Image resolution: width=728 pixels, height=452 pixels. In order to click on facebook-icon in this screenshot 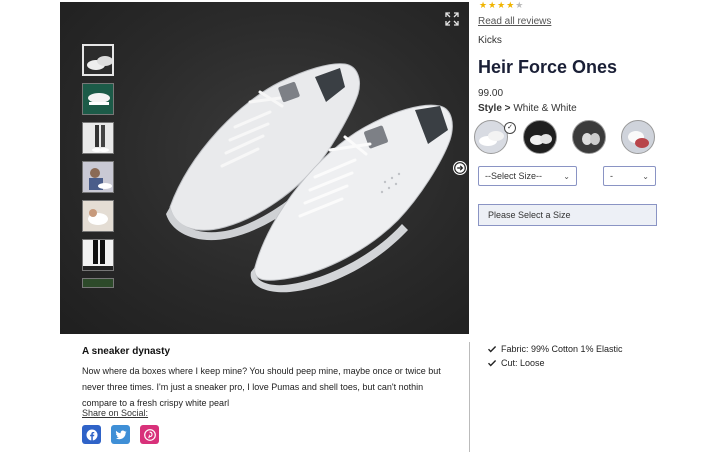, I will do `click(91, 434)`.